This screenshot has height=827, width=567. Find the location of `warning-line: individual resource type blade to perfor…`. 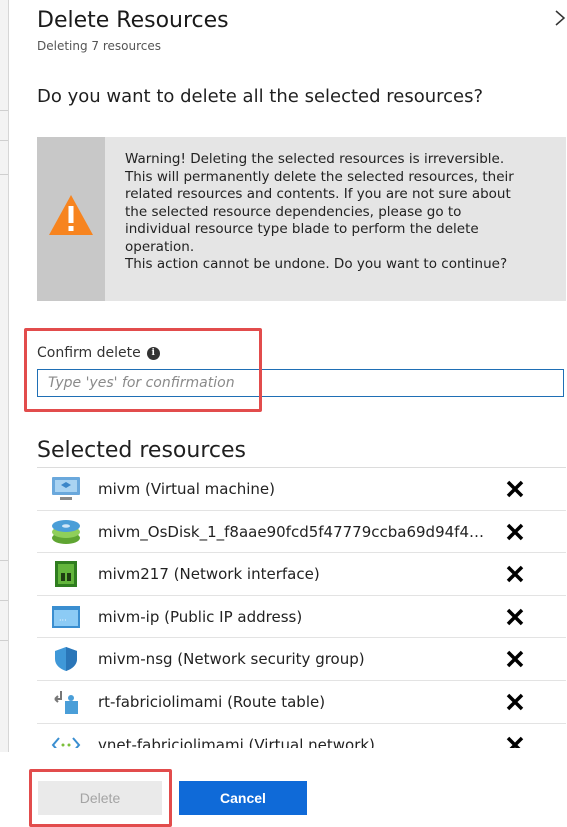

warning-line: individual resource type blade to perfor… is located at coordinates (302, 229).